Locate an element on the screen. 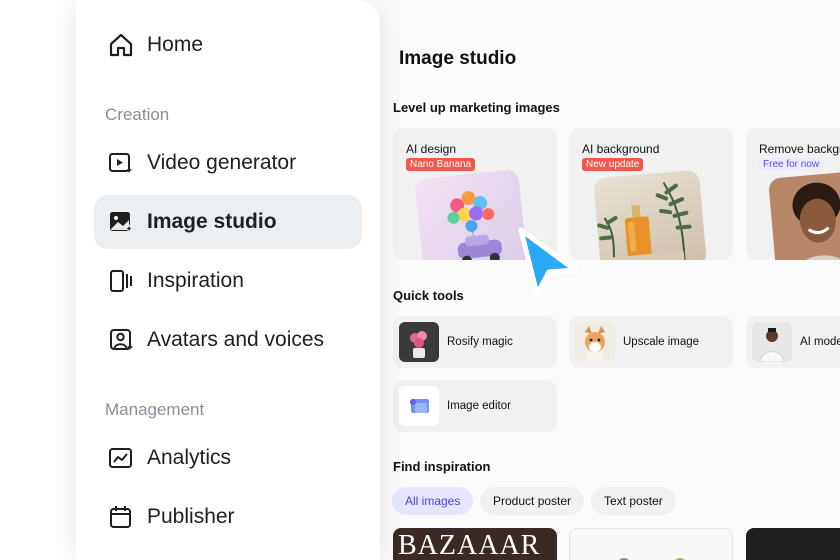 Image resolution: width=840 pixels, height=560 pixels. feature-card-ai-background: AI background New update is located at coordinates (651, 194).